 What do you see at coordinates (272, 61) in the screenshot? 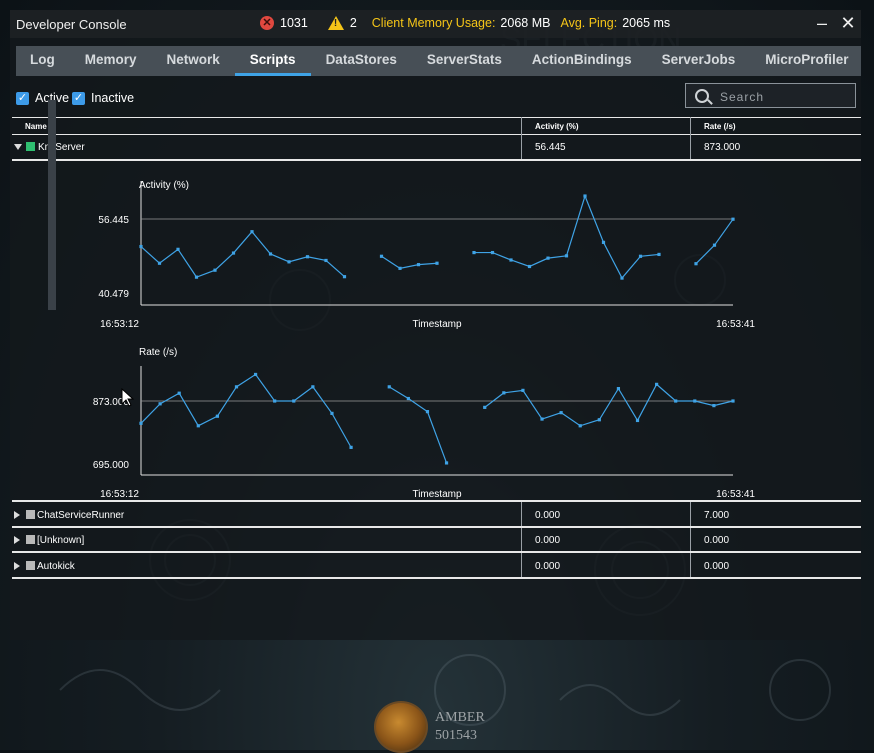
I see `tab-scripts: Scripts` at bounding box center [272, 61].